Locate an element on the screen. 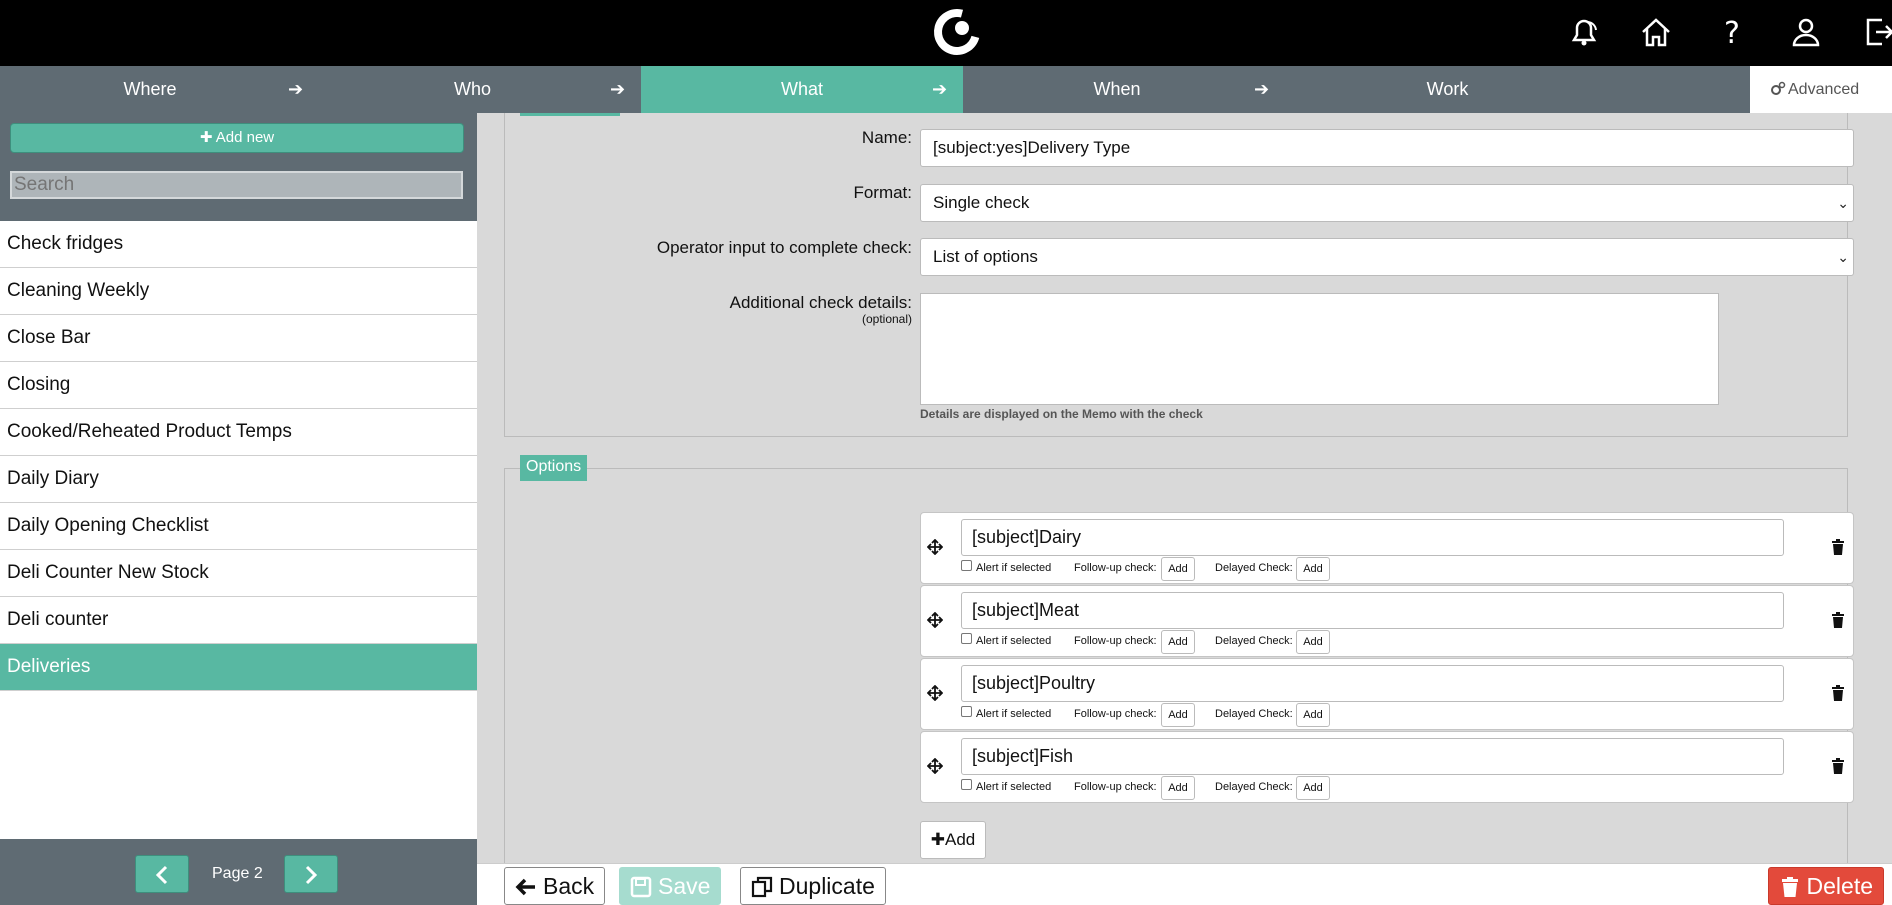 Image resolution: width=1892 pixels, height=905 pixels. list-item: Closing is located at coordinates (238, 385).